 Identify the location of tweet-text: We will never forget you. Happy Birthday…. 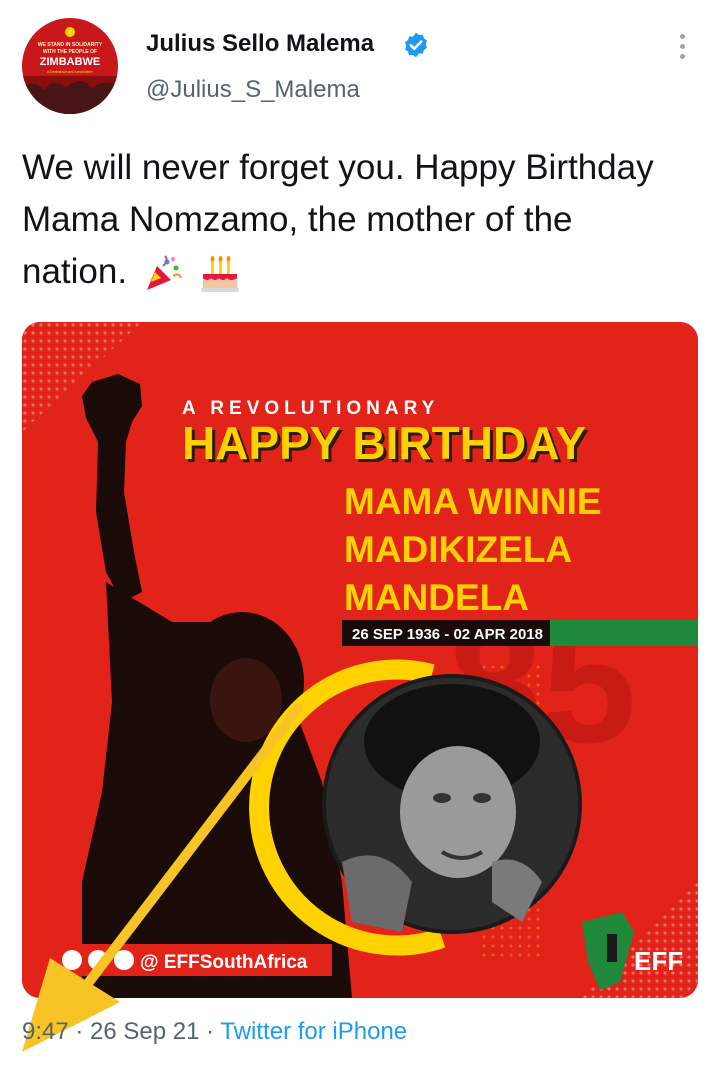
(352, 220).